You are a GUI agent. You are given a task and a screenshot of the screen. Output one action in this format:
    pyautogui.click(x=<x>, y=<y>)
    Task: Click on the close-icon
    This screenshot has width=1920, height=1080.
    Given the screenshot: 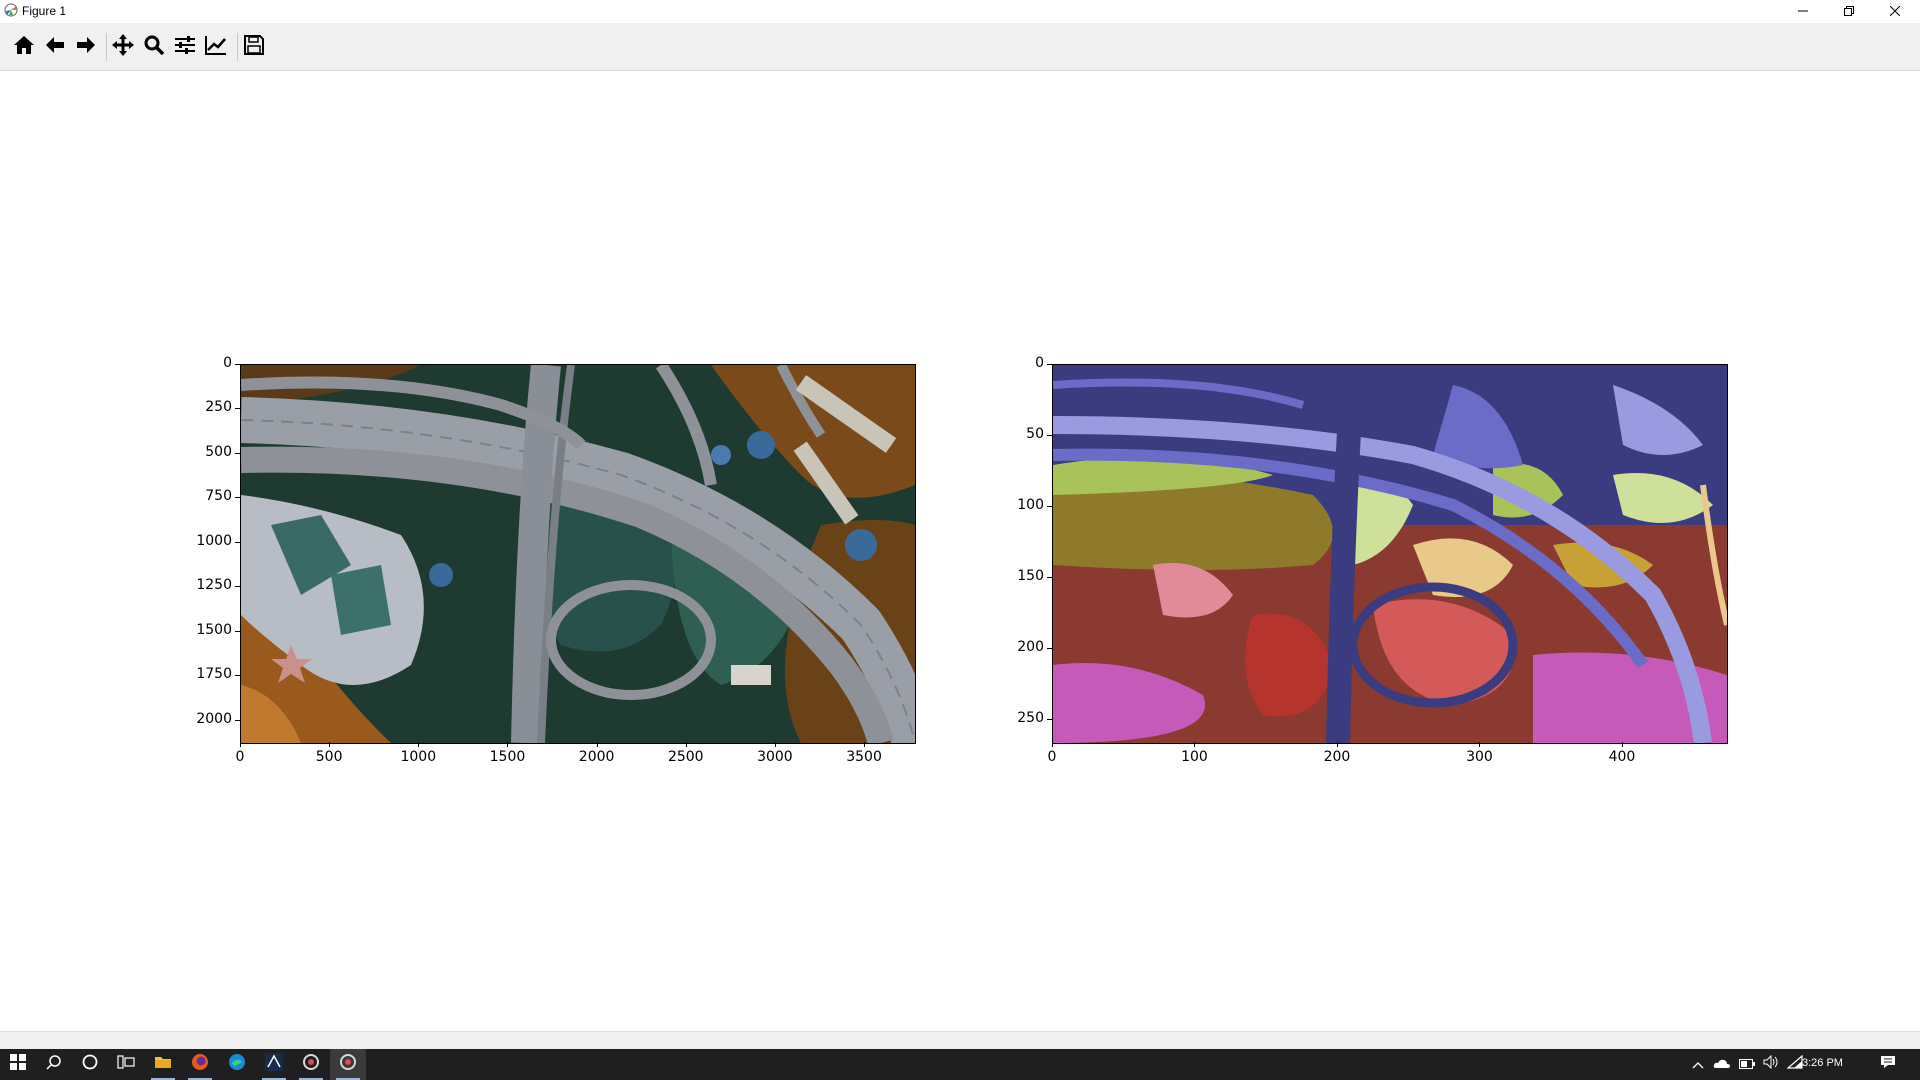 What is the action you would take?
    pyautogui.click(x=1895, y=12)
    